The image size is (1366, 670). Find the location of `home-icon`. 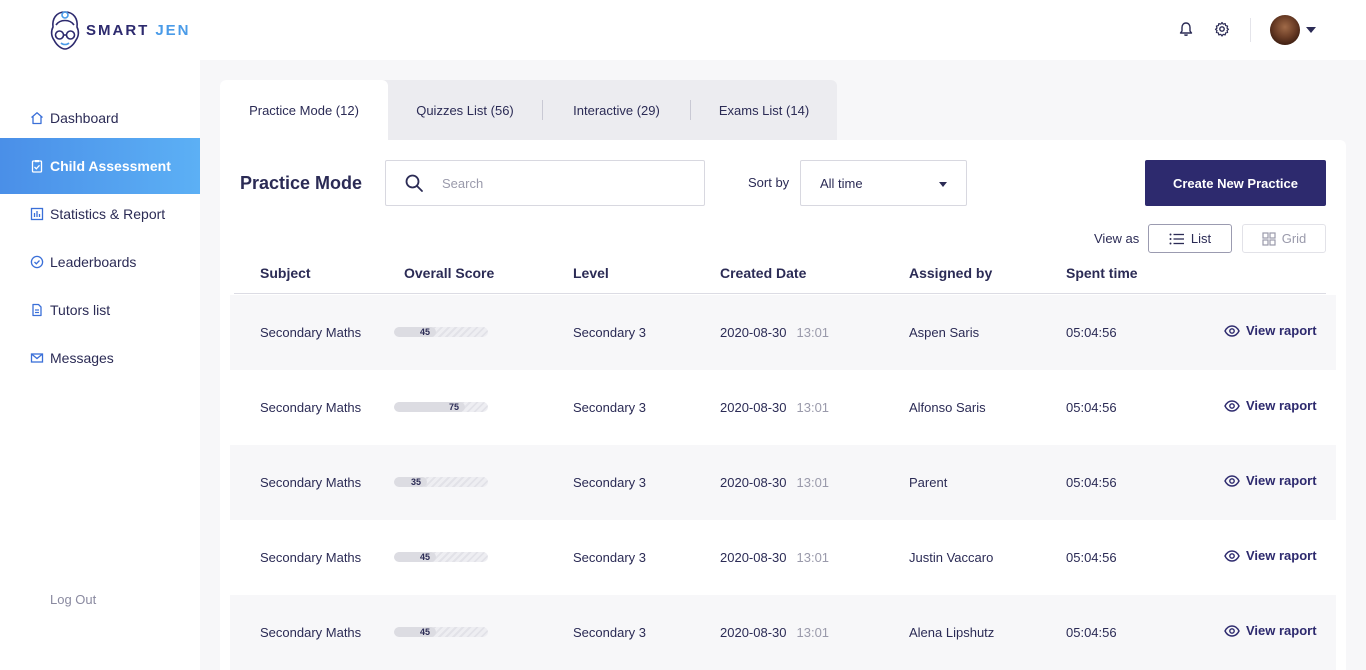

home-icon is located at coordinates (37, 118).